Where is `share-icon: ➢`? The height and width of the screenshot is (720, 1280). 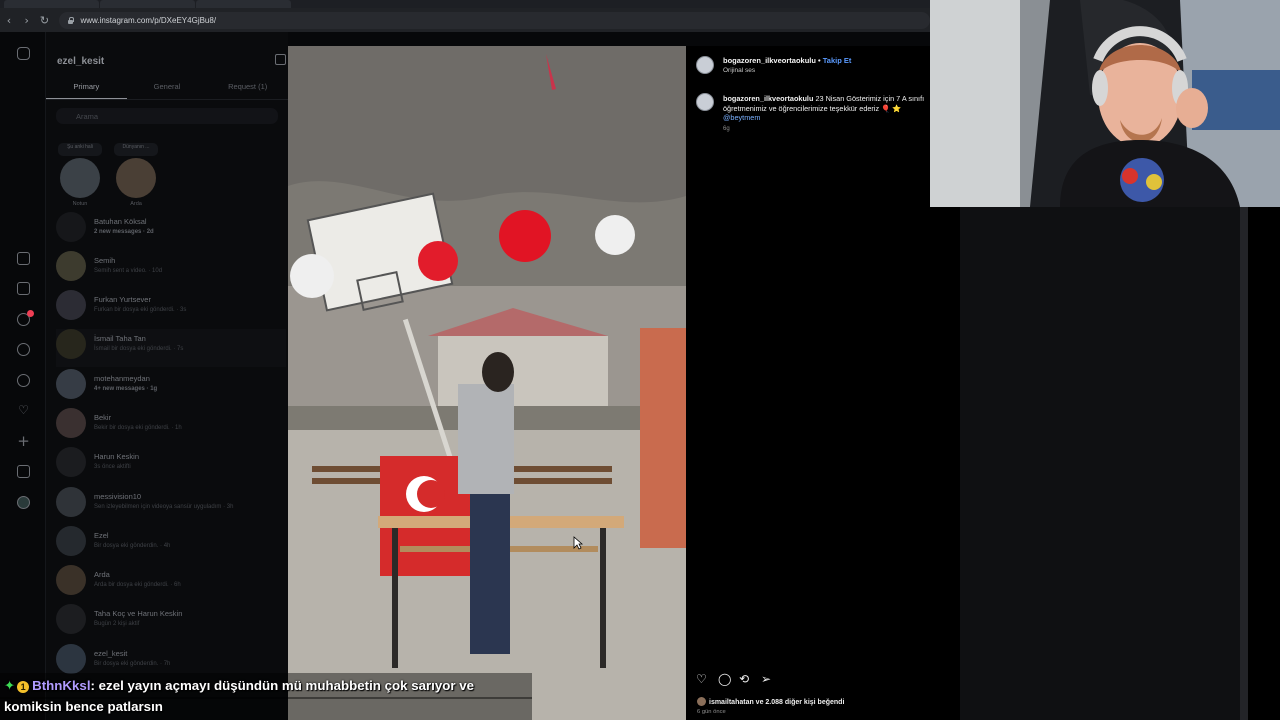 share-icon: ➢ is located at coordinates (766, 679).